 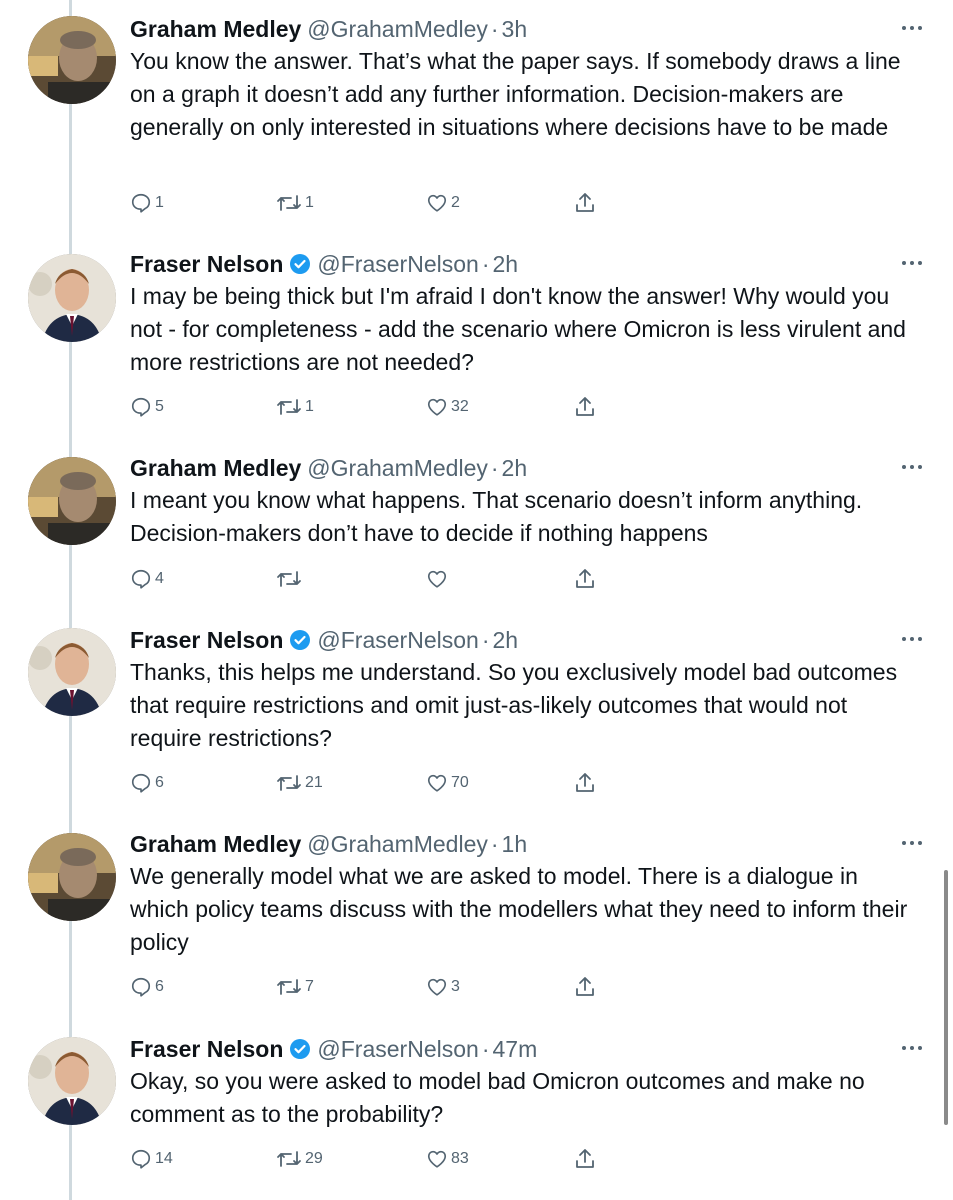 I want to click on like-button: 3, so click(x=443, y=987).